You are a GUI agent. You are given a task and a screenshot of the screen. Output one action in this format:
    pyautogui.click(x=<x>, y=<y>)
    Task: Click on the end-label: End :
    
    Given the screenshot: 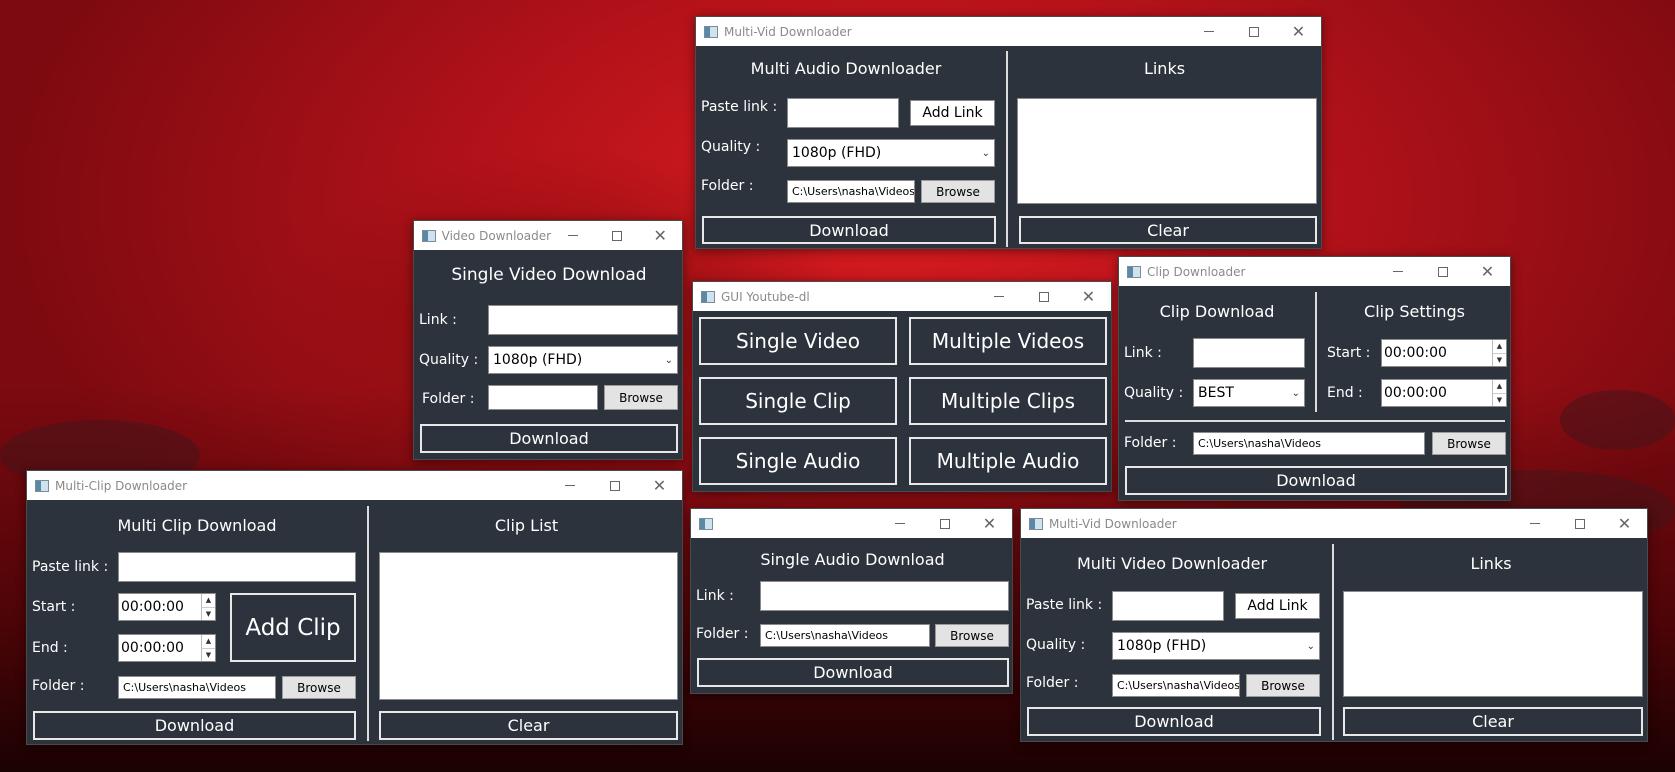 What is the action you would take?
    pyautogui.click(x=1345, y=393)
    